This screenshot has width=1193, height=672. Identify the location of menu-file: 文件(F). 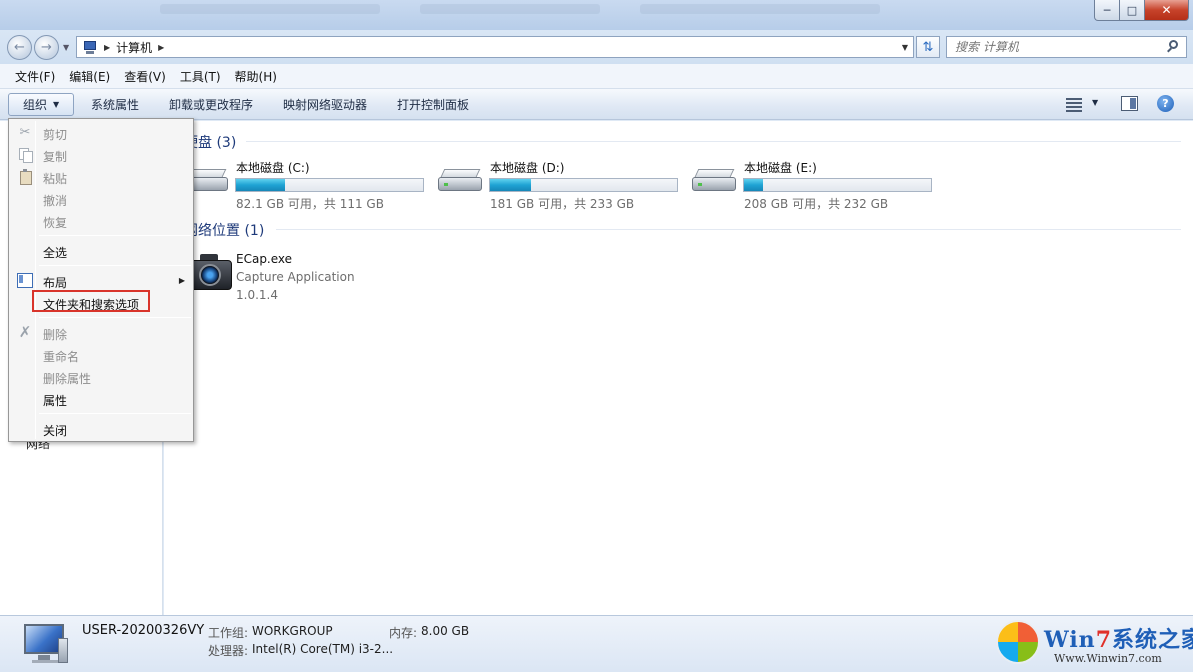
(35, 76).